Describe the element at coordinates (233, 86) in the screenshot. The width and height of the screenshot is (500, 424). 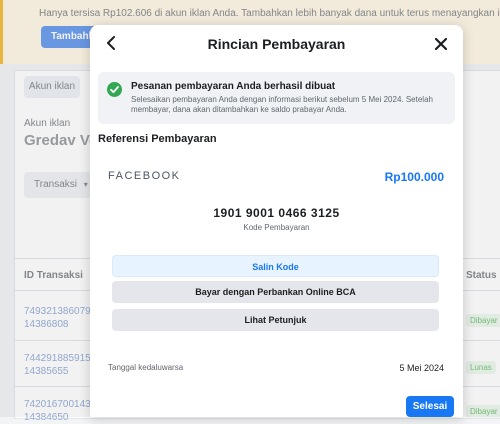
I see `success-title: Pesanan pembayaran Anda berhasil dibuat` at that location.